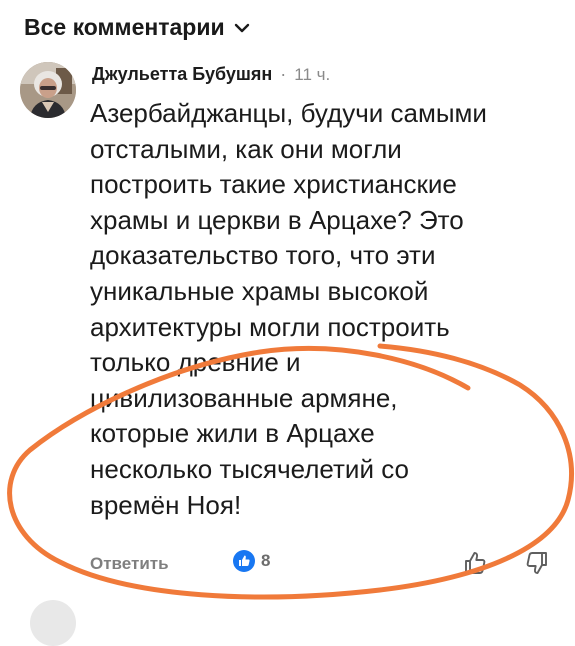  Describe the element at coordinates (259, 290) in the screenshot. I see `comment-line: уникальные храмы высокой` at that location.